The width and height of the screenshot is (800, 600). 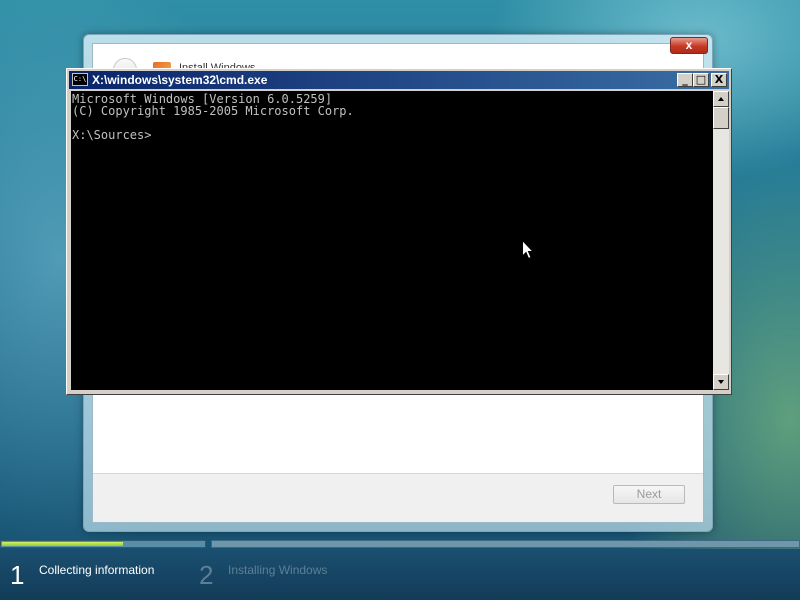 What do you see at coordinates (689, 45) in the screenshot?
I see `setup-close-button: x` at bounding box center [689, 45].